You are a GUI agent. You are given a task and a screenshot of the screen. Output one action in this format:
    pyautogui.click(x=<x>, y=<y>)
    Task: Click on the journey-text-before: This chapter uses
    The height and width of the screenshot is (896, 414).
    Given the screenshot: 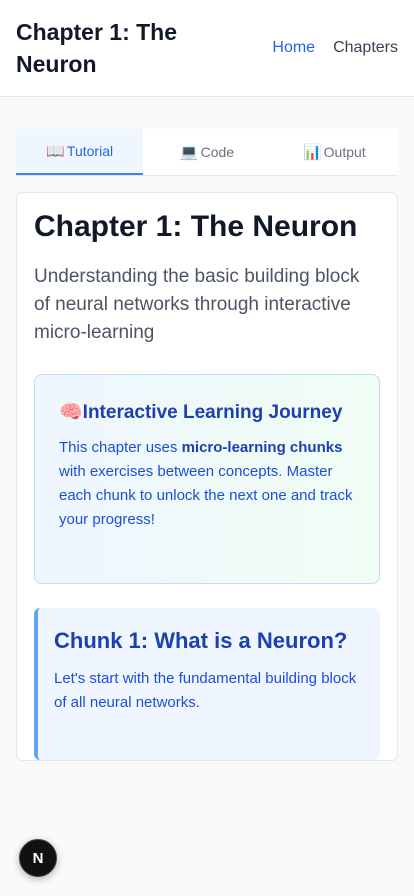 What is the action you would take?
    pyautogui.click(x=120, y=447)
    